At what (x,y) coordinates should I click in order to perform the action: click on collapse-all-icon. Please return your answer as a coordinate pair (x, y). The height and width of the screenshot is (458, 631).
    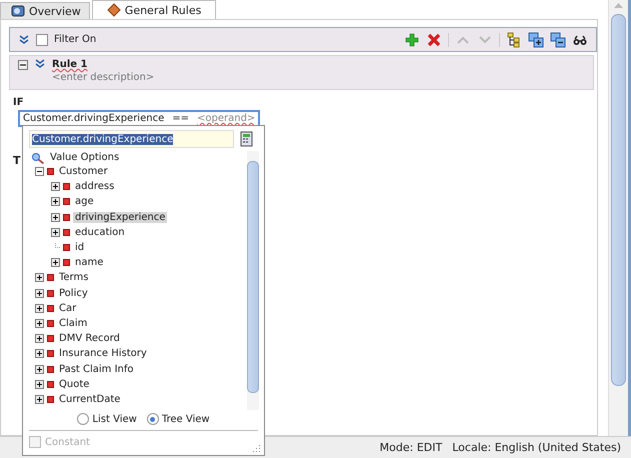
    Looking at the image, I should click on (558, 40).